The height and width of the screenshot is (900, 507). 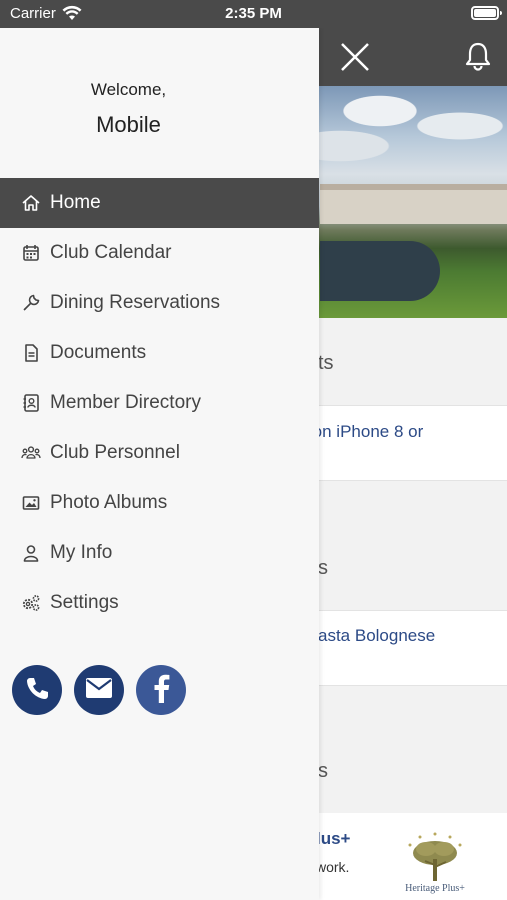 What do you see at coordinates (128, 124) in the screenshot?
I see `user-name: Mobile` at bounding box center [128, 124].